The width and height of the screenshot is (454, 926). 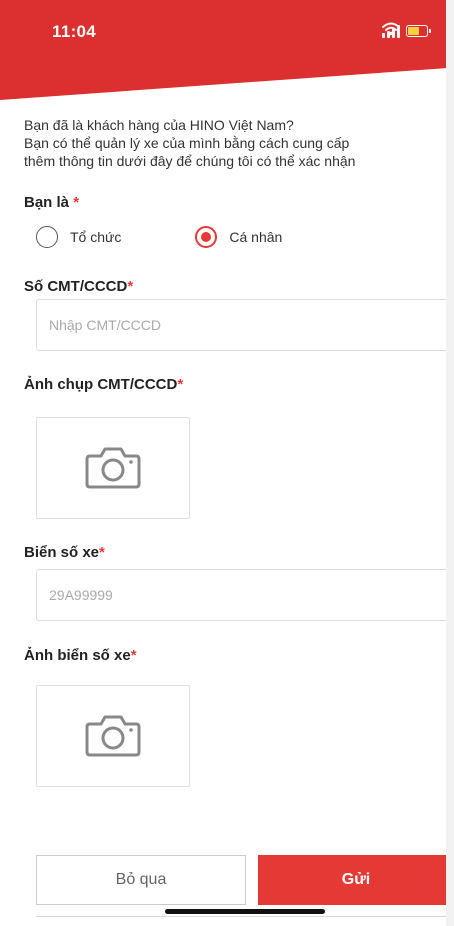 What do you see at coordinates (74, 31) in the screenshot?
I see `status-time: 11:04` at bounding box center [74, 31].